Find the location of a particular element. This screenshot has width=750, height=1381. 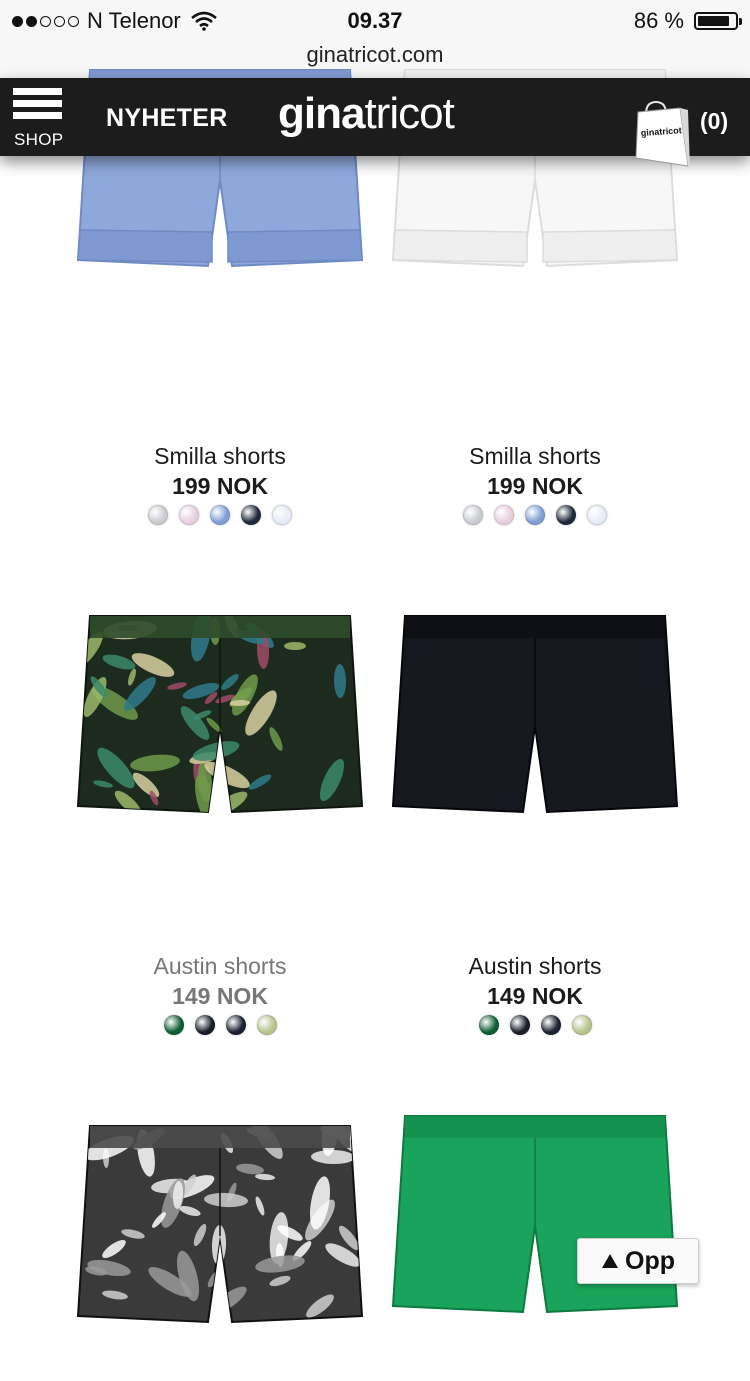

product-image-black-shorts is located at coordinates (535, 738).